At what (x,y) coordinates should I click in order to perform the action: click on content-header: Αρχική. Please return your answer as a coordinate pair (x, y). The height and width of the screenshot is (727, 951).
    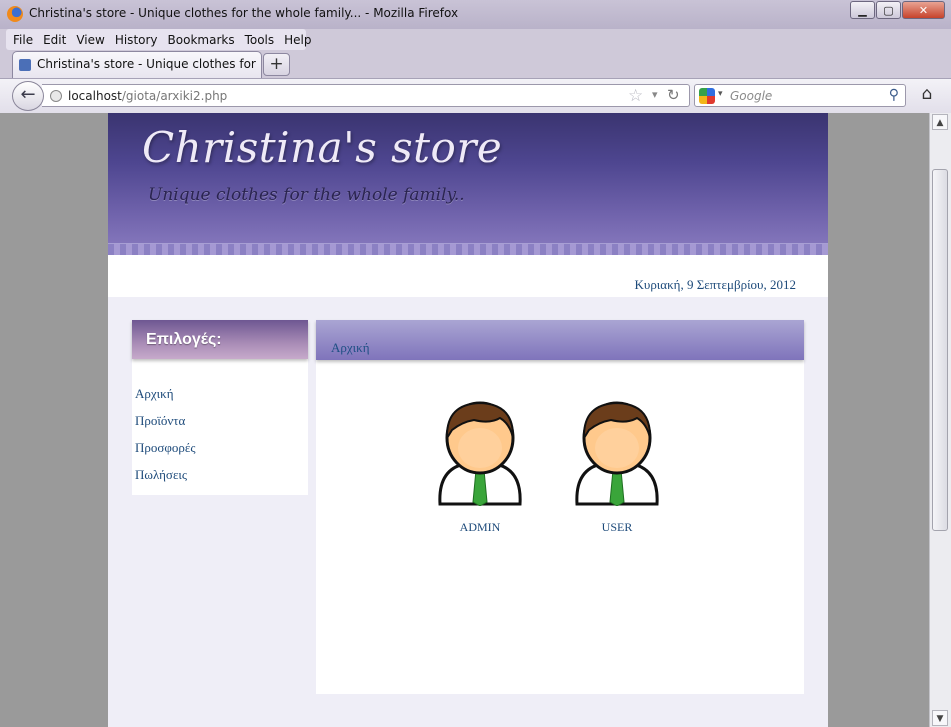
    Looking at the image, I should click on (560, 340).